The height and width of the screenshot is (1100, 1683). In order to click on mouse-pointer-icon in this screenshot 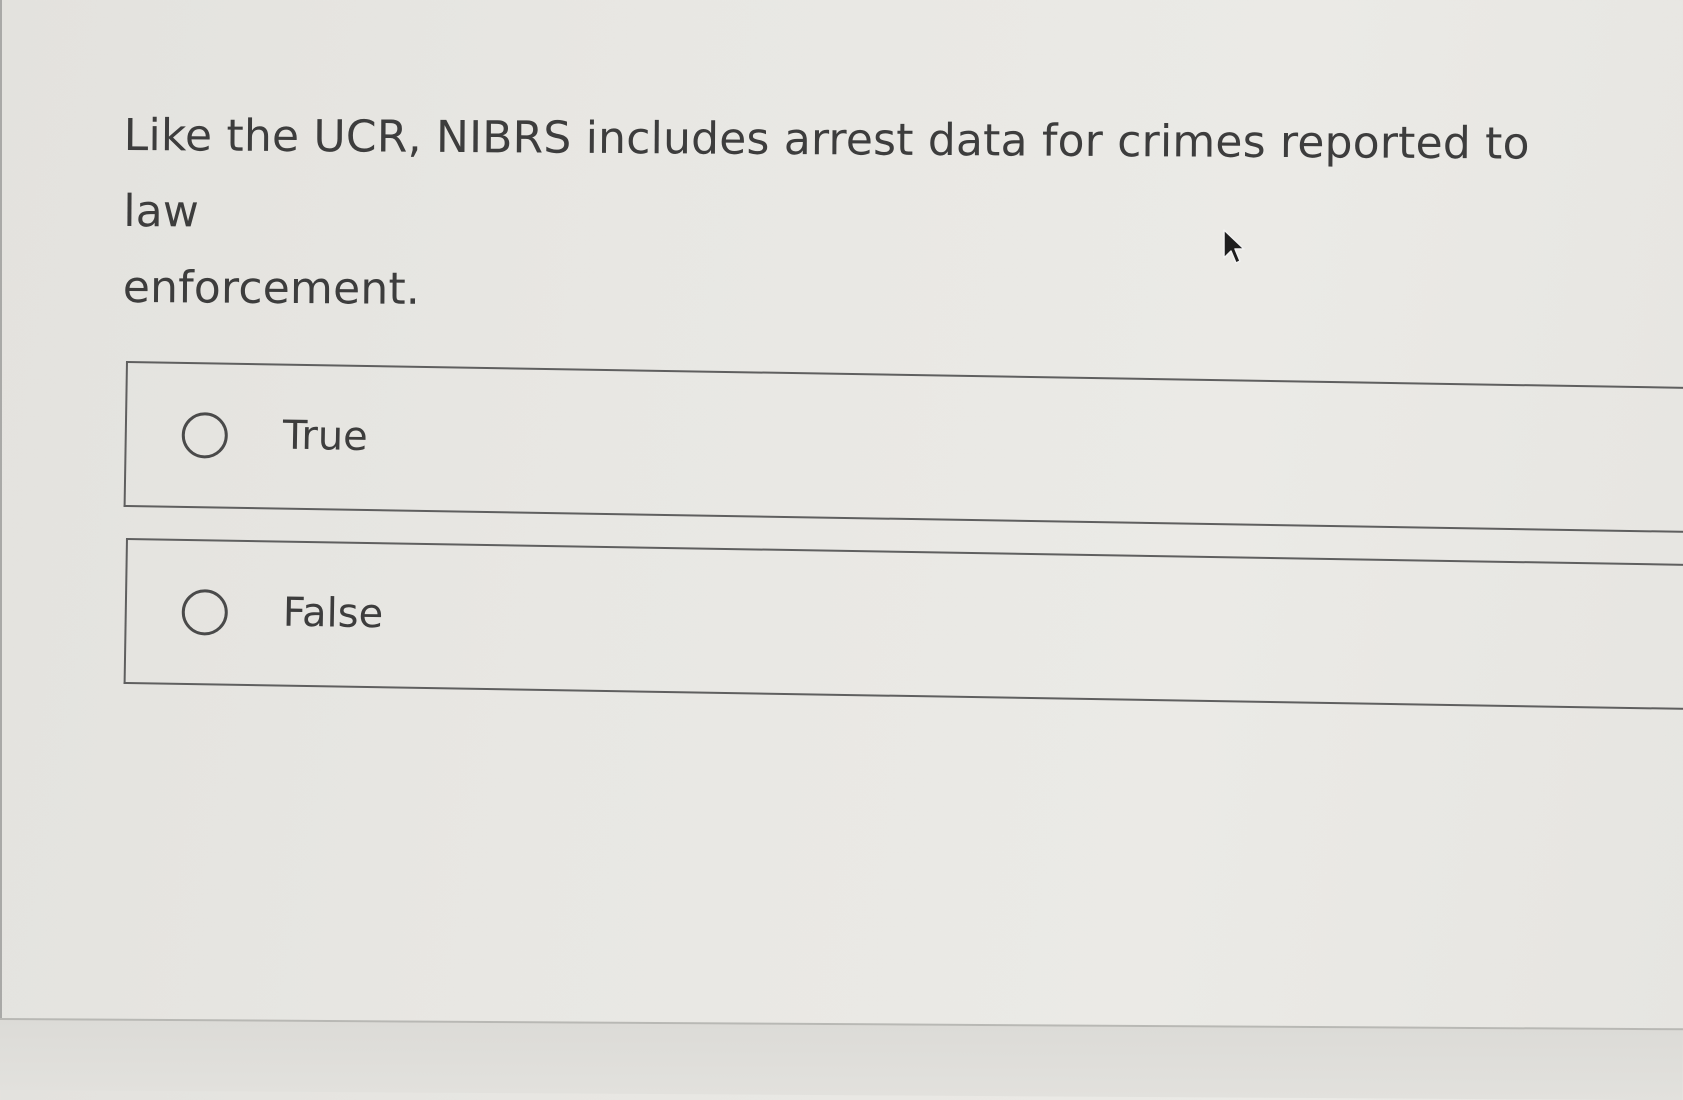, I will do `click(1234, 246)`.